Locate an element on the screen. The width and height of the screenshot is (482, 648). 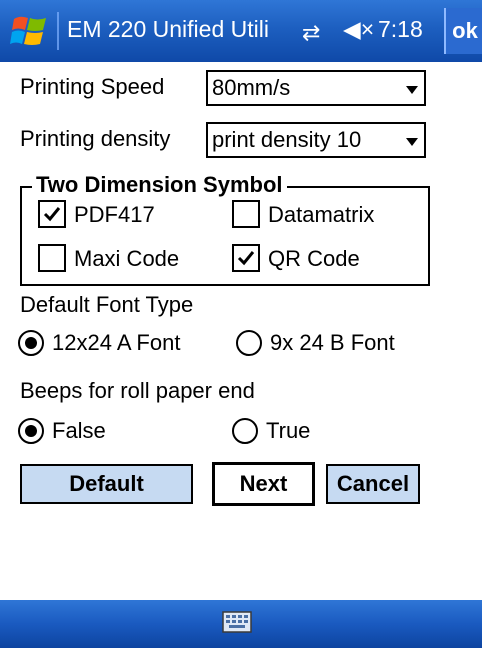
title-separator is located at coordinates (58, 31).